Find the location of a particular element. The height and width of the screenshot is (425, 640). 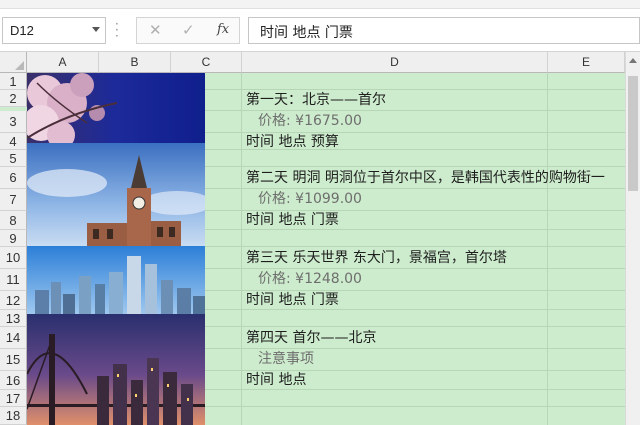

row-header-16: 16 is located at coordinates (13, 380).